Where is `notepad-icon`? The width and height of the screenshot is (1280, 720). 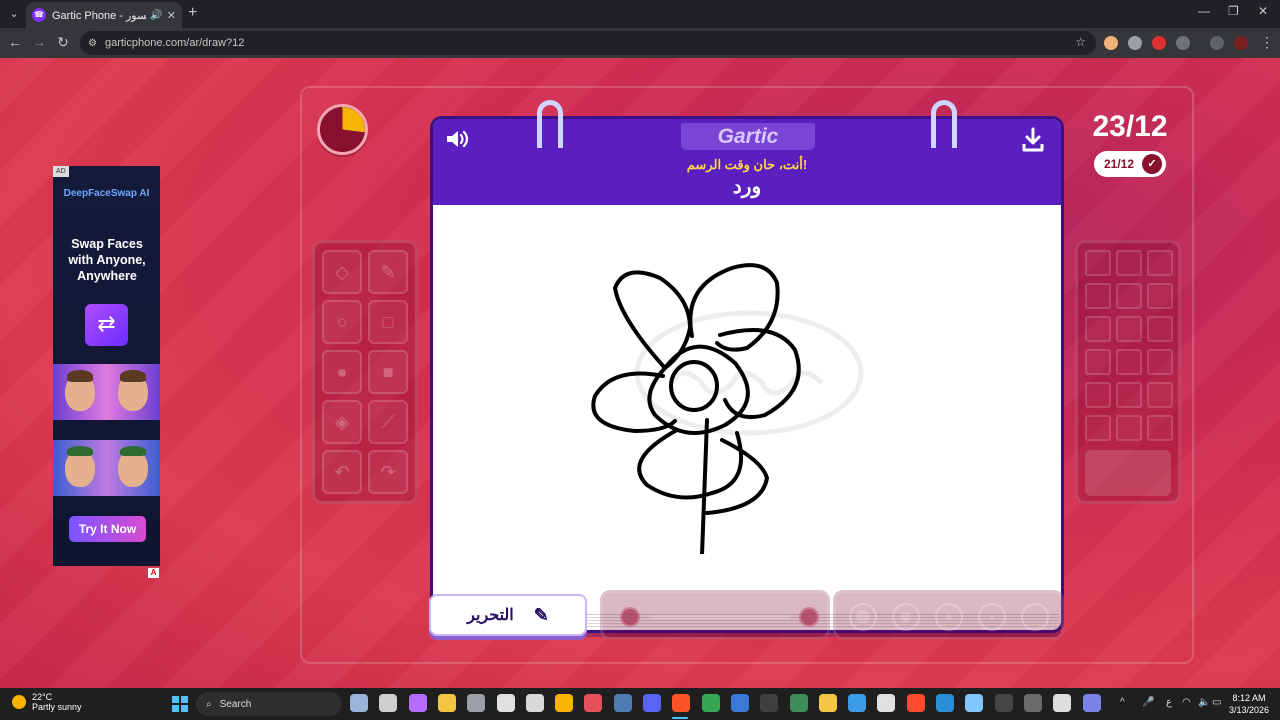
notepad-icon is located at coordinates (974, 703).